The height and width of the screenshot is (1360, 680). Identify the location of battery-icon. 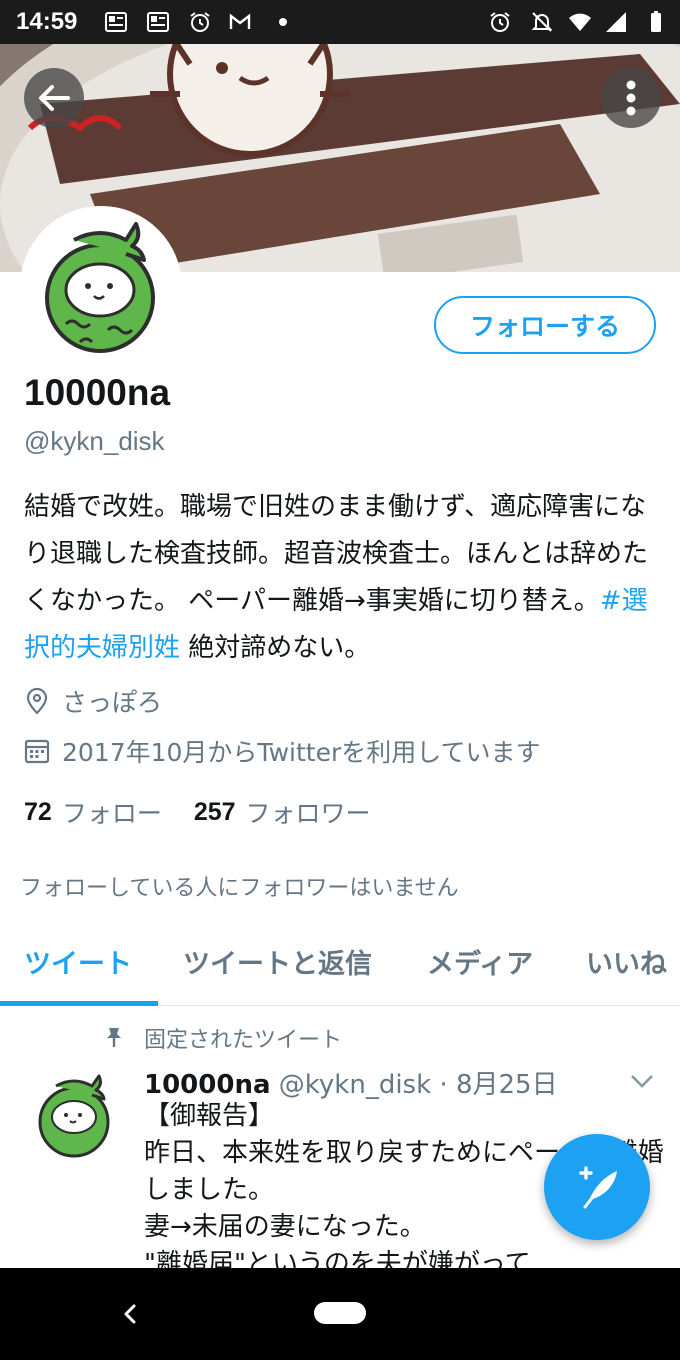
(656, 21).